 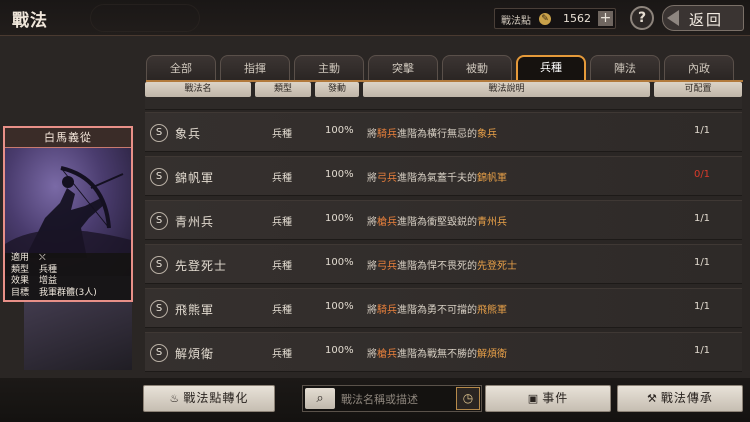 I want to click on tab-internal-affairs: 內政, so click(x=699, y=68).